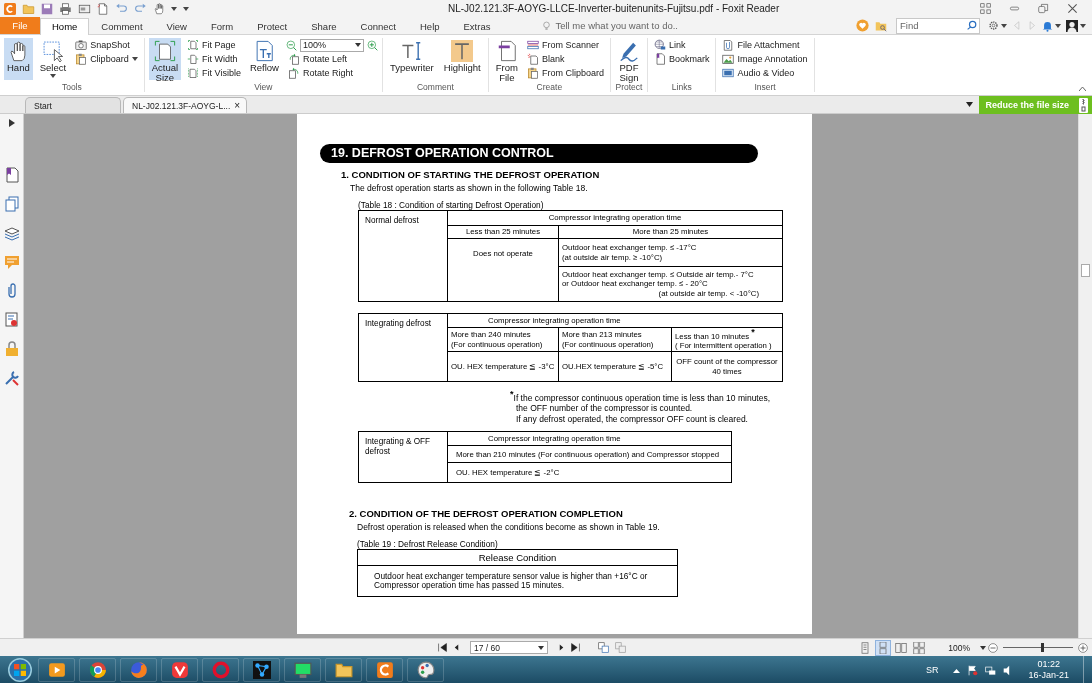 The image size is (1092, 683). I want to click on document-tab: Start, so click(73, 105).